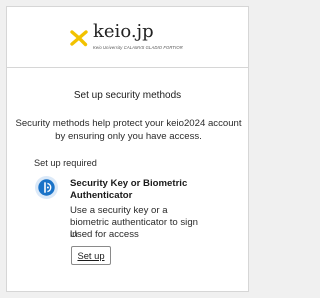  Describe the element at coordinates (129, 189) in the screenshot. I see `method-title: Security Key or Biometric Authenticator` at that location.